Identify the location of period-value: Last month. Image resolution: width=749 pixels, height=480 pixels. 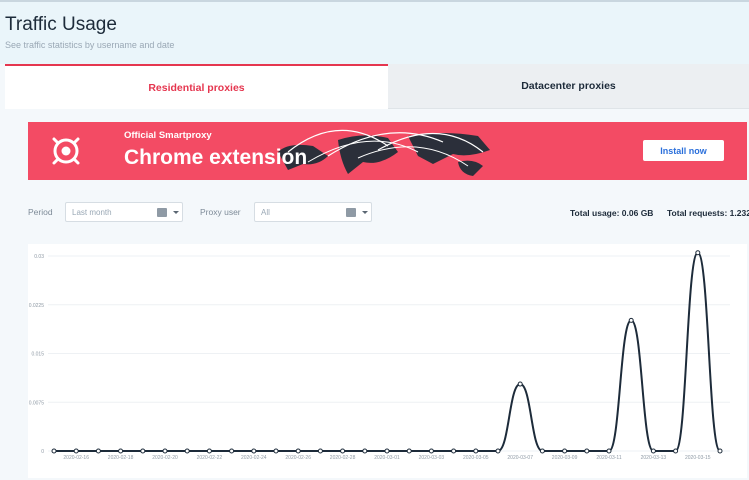
(92, 212).